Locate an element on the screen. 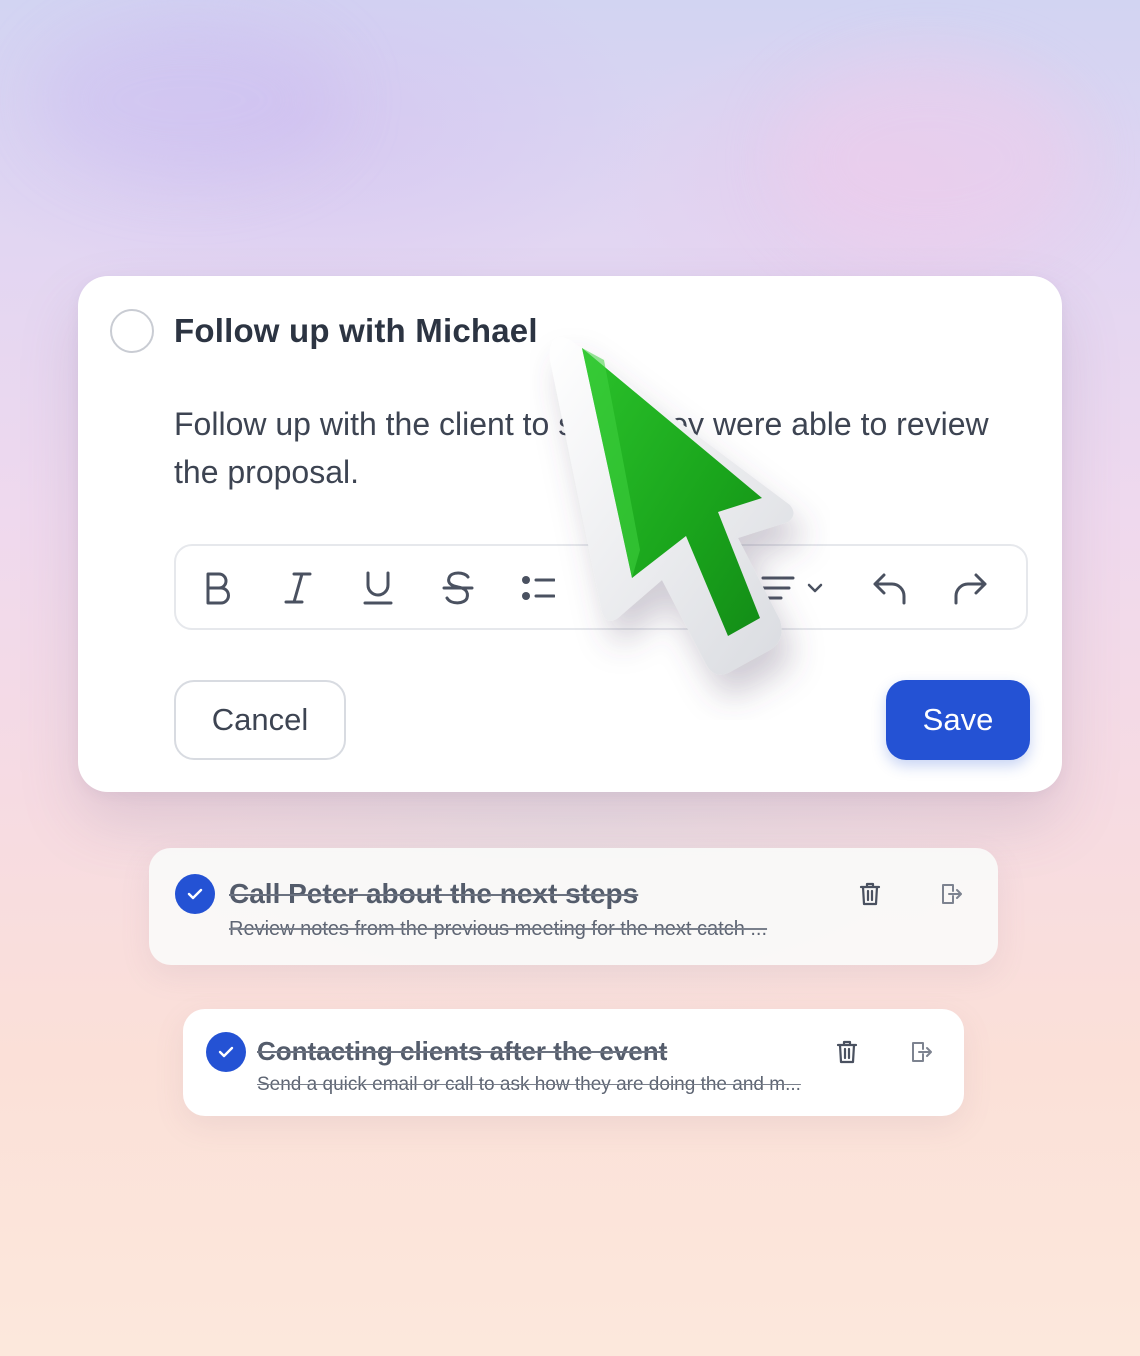 The width and height of the screenshot is (1140, 1356). task-title: Follow up with Michael is located at coordinates (356, 331).